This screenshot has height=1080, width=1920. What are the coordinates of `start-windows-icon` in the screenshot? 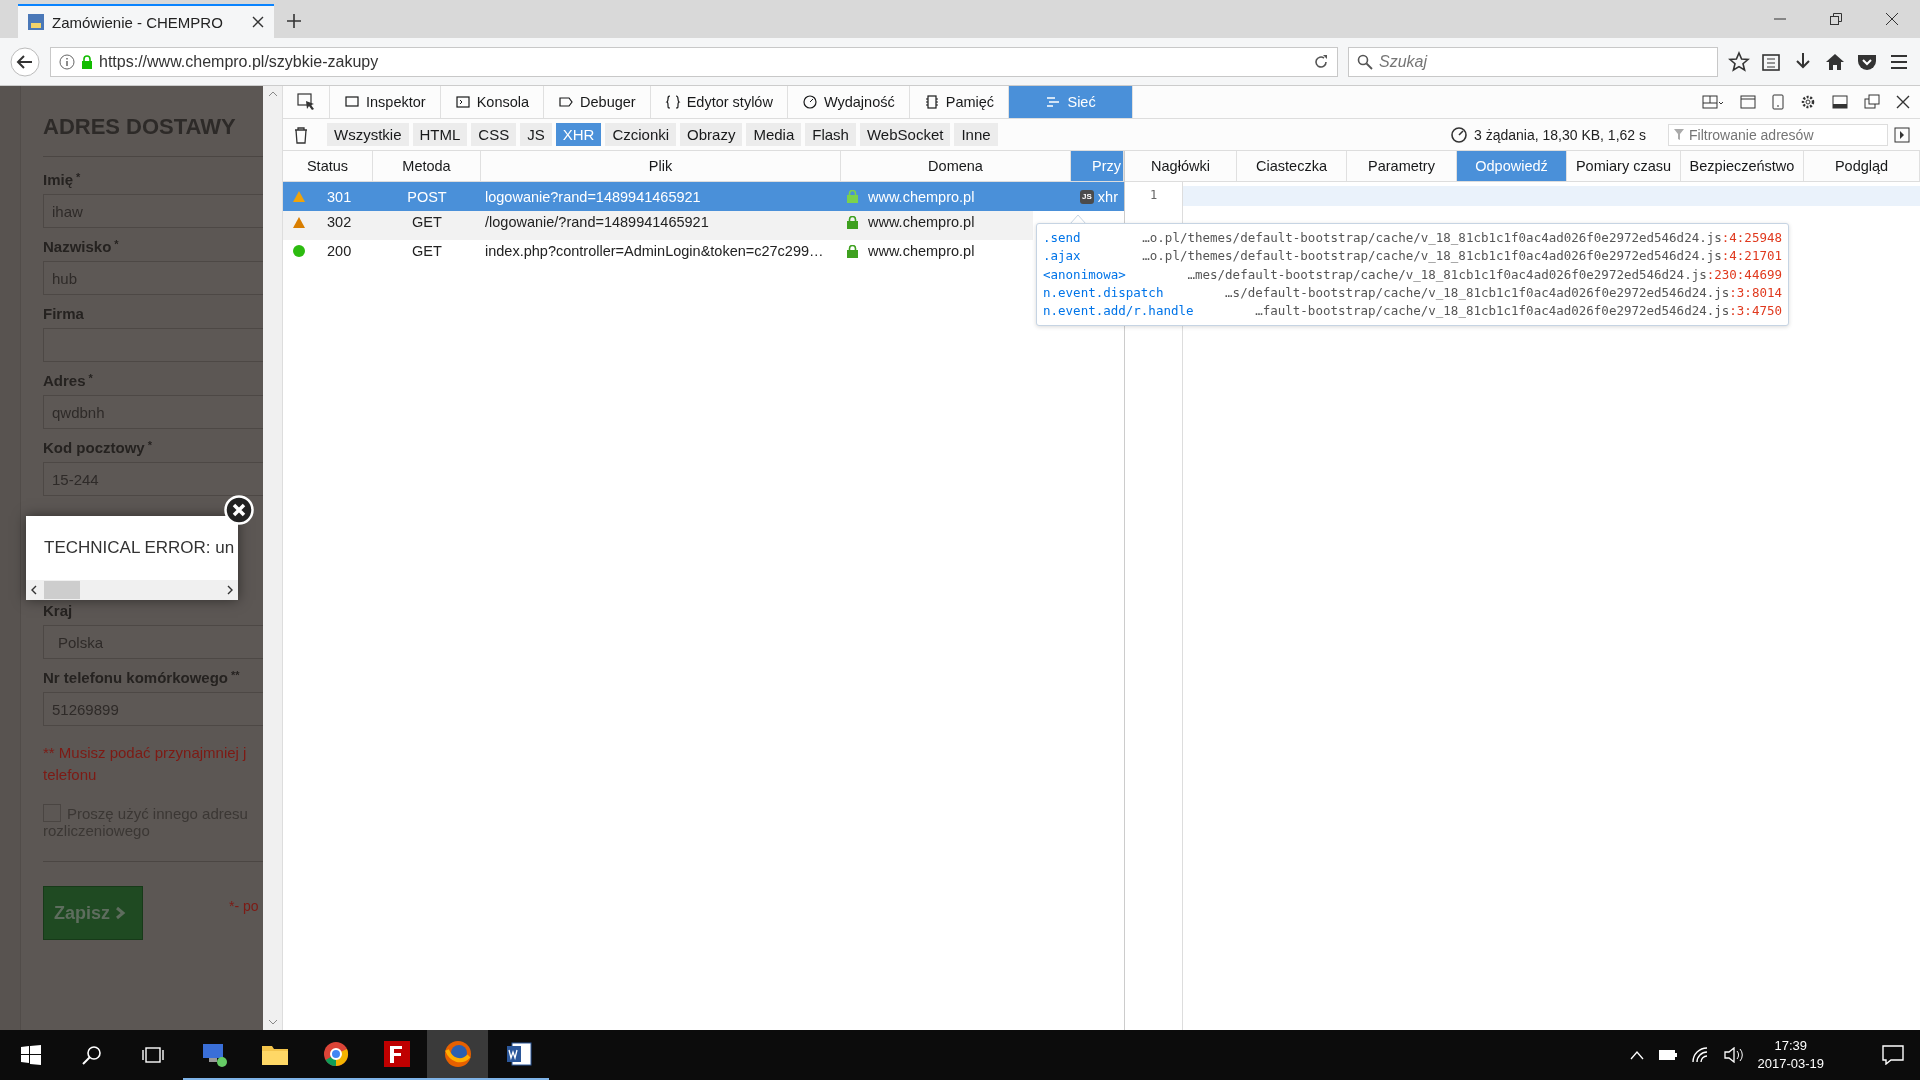 It's located at (30, 1055).